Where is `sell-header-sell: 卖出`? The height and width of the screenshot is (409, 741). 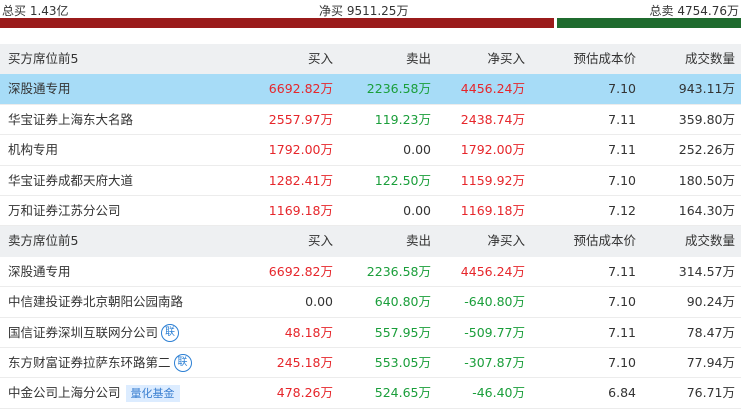 sell-header-sell: 卖出 is located at coordinates (418, 241).